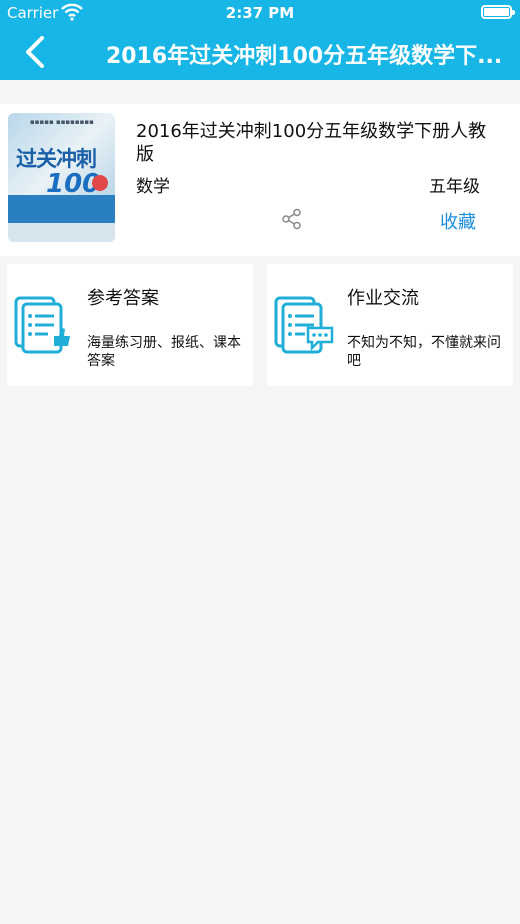 Image resolution: width=520 pixels, height=924 pixels. Describe the element at coordinates (454, 187) in the screenshot. I see `book-grade: 五年级` at that location.